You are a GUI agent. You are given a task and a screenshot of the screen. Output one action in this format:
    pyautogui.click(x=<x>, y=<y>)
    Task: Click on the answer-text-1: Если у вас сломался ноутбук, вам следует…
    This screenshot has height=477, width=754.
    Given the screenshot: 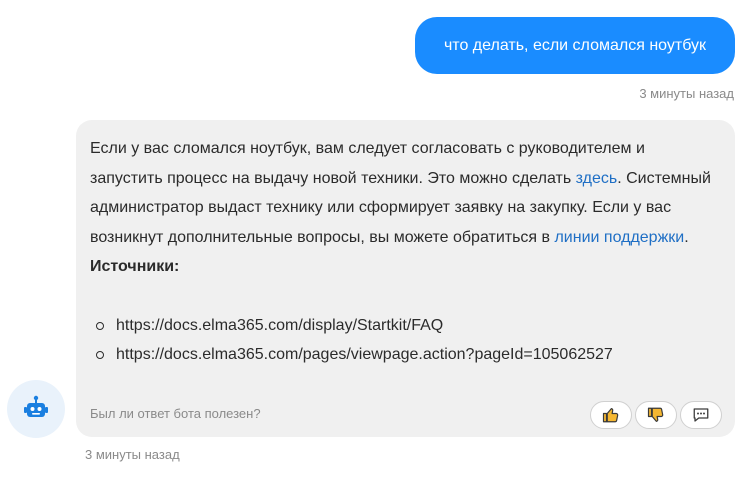 What is the action you would take?
    pyautogui.click(x=367, y=163)
    